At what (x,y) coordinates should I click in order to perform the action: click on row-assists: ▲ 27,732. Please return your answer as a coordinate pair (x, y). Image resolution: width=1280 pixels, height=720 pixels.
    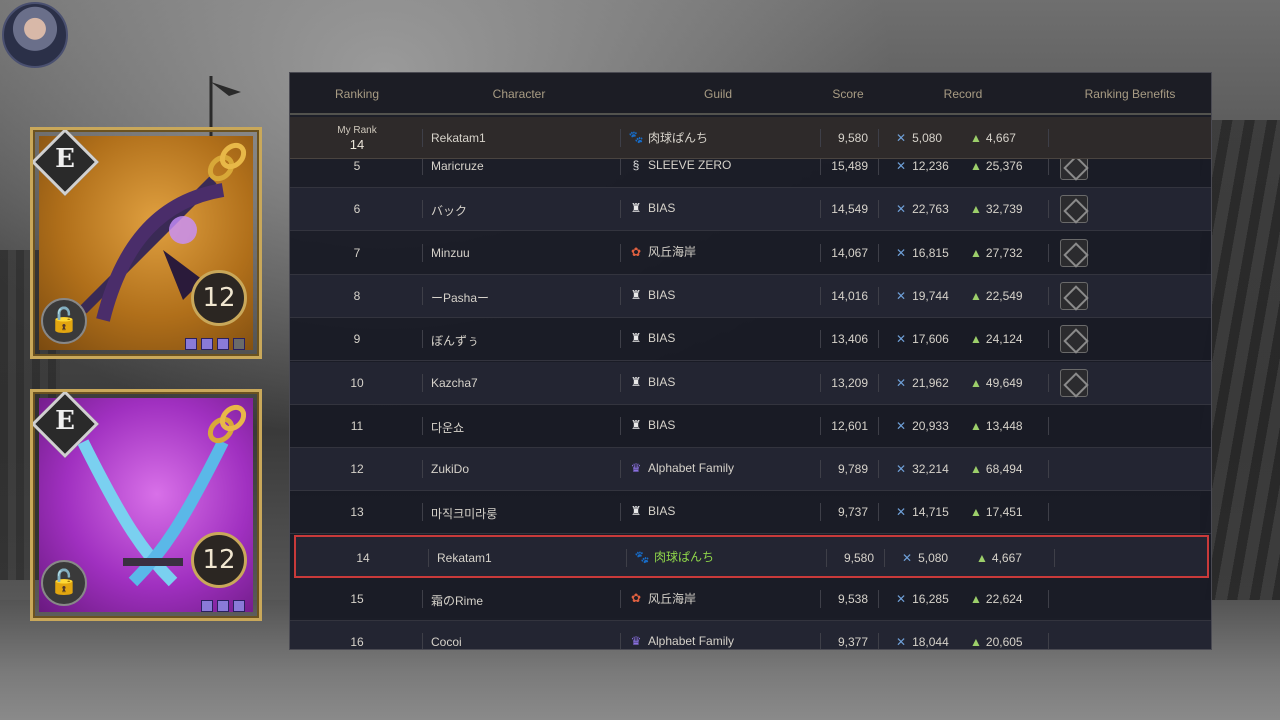
    Looking at the image, I should click on (996, 253).